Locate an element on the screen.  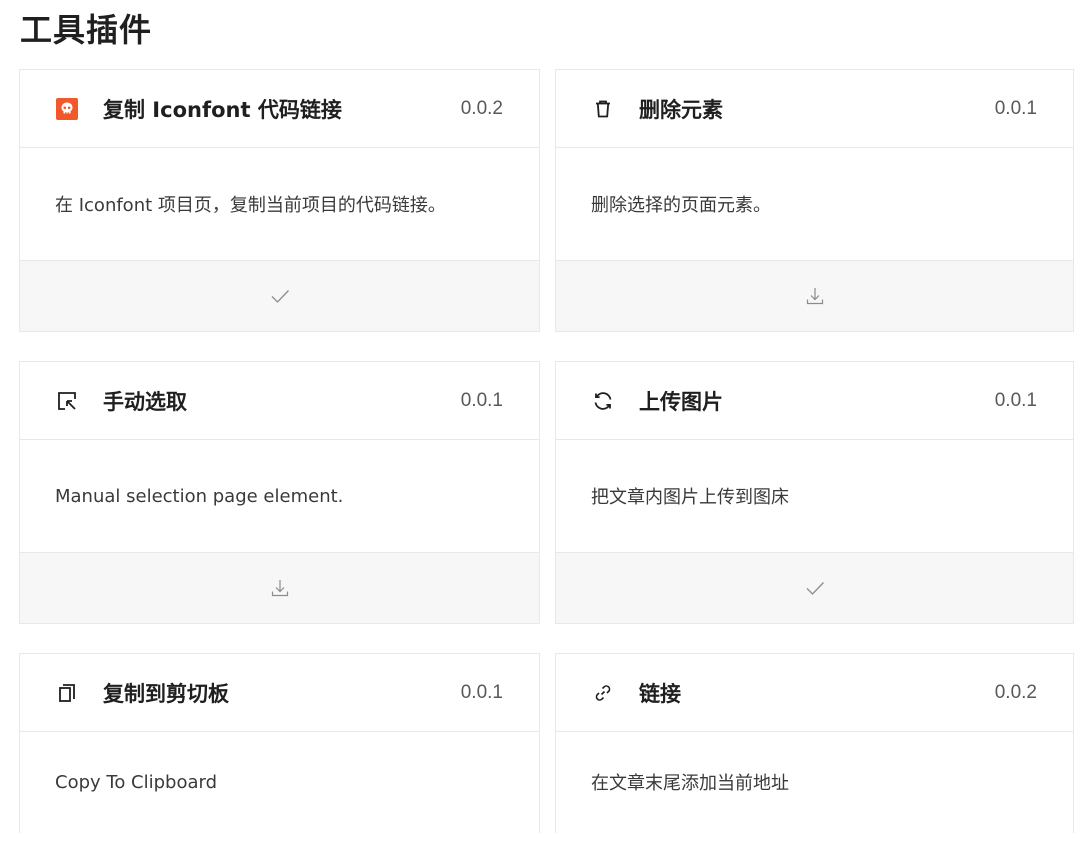
page-title: 工具插件 is located at coordinates (86, 30).